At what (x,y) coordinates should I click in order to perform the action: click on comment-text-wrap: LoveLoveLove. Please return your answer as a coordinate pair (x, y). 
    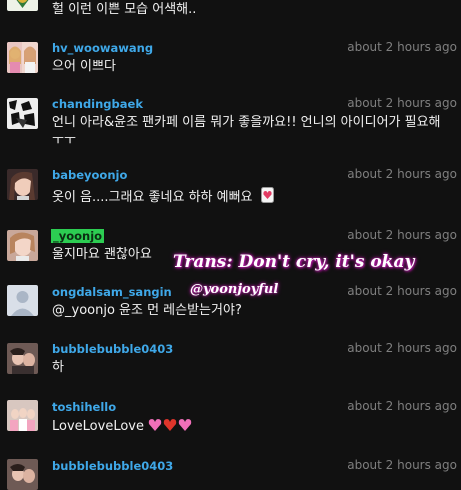
    Looking at the image, I should click on (122, 428).